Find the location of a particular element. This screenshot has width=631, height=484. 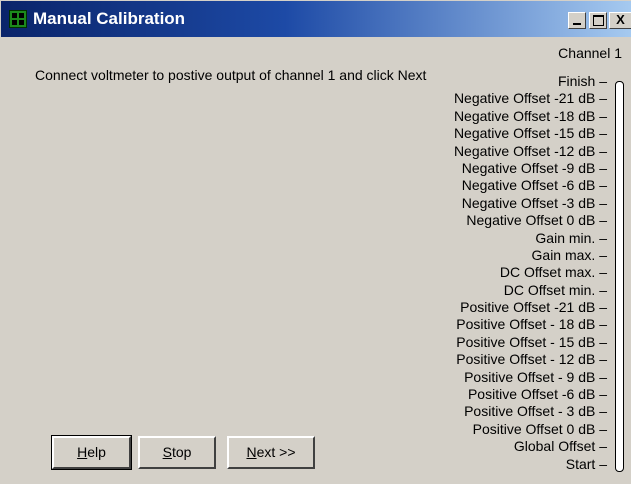

channel-label: Channel 1 is located at coordinates (590, 53).